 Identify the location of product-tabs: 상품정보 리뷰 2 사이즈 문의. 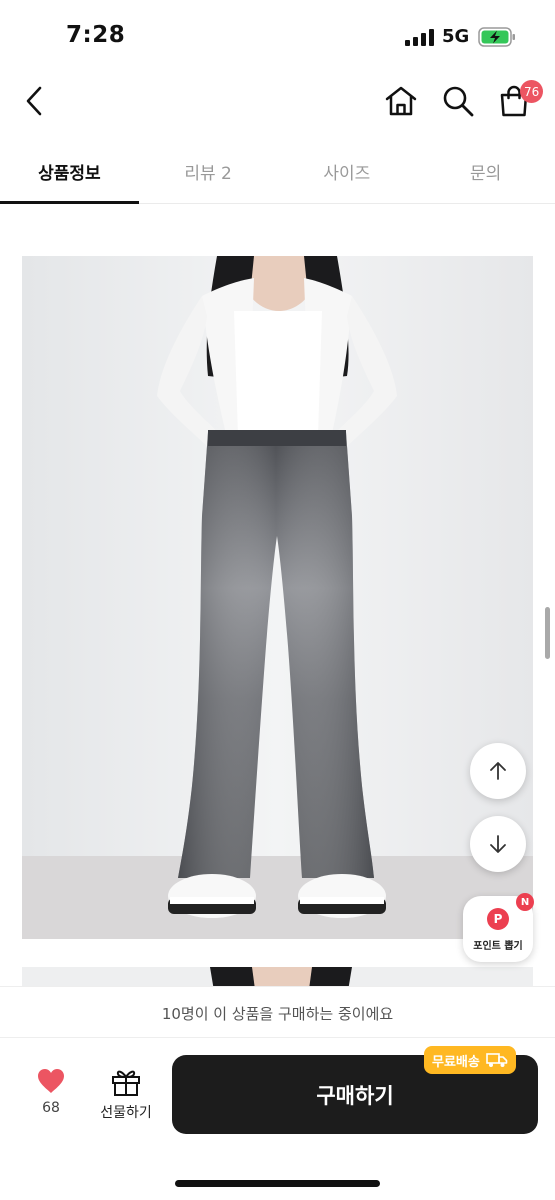
(277, 172).